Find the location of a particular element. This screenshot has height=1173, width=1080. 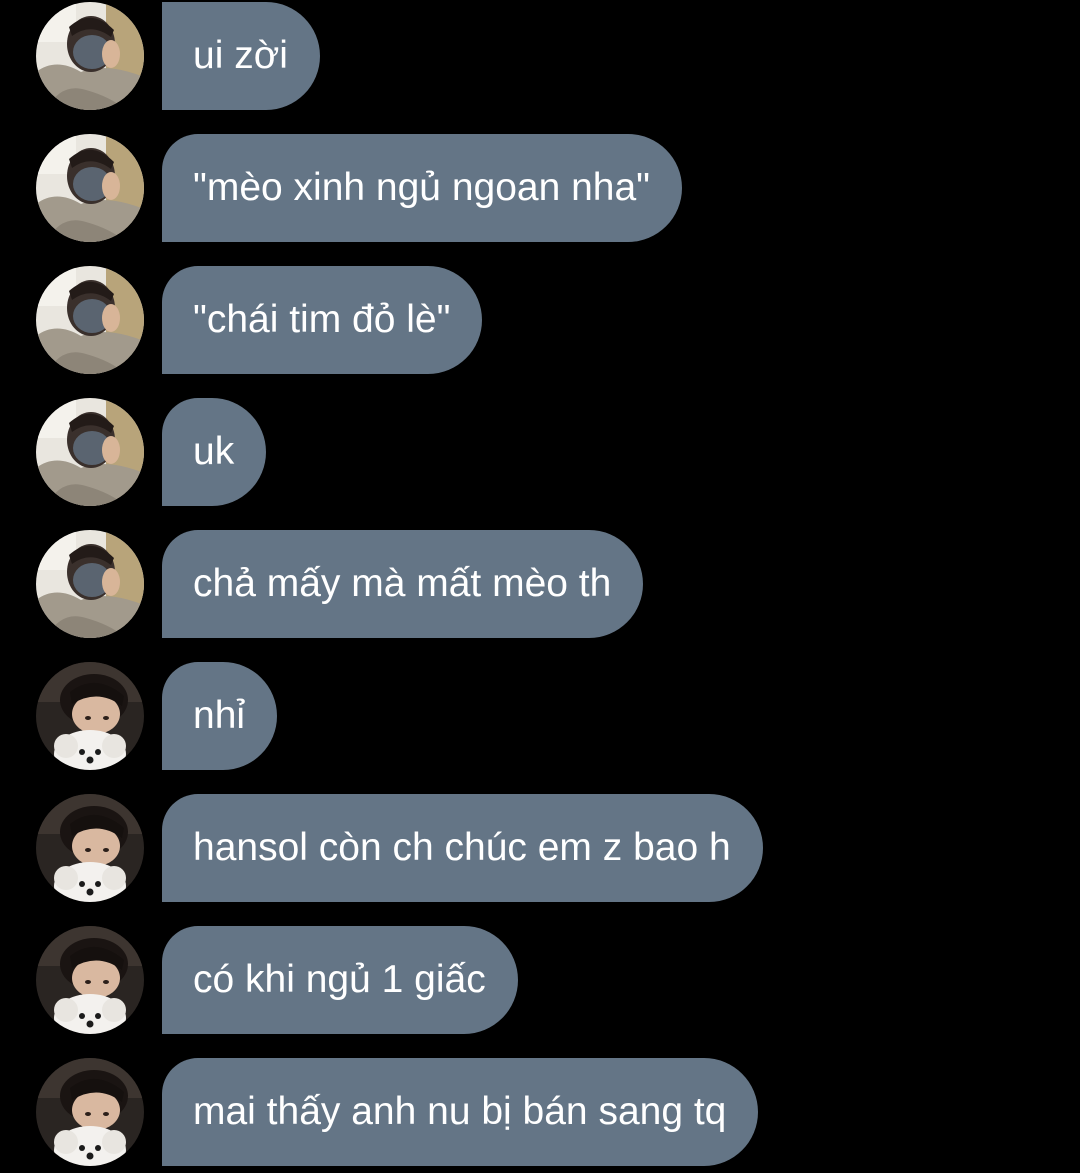

message-bubble: nhỉ is located at coordinates (220, 716).